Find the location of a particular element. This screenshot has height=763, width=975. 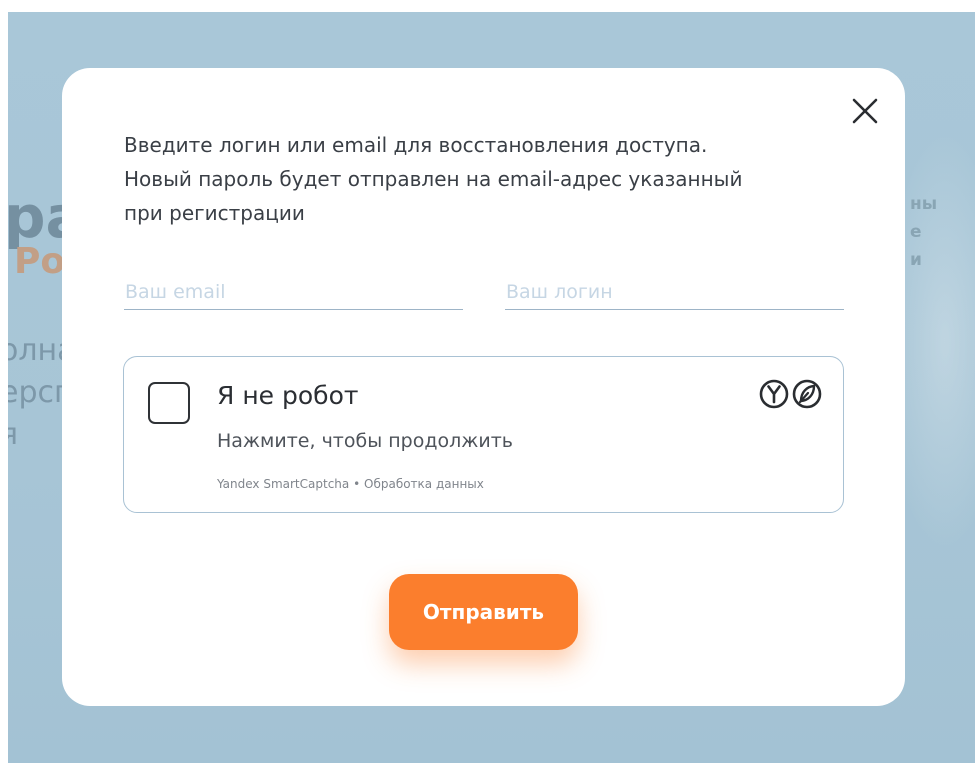

yandex-smartcaptcha-logo-icon is located at coordinates (790, 394).